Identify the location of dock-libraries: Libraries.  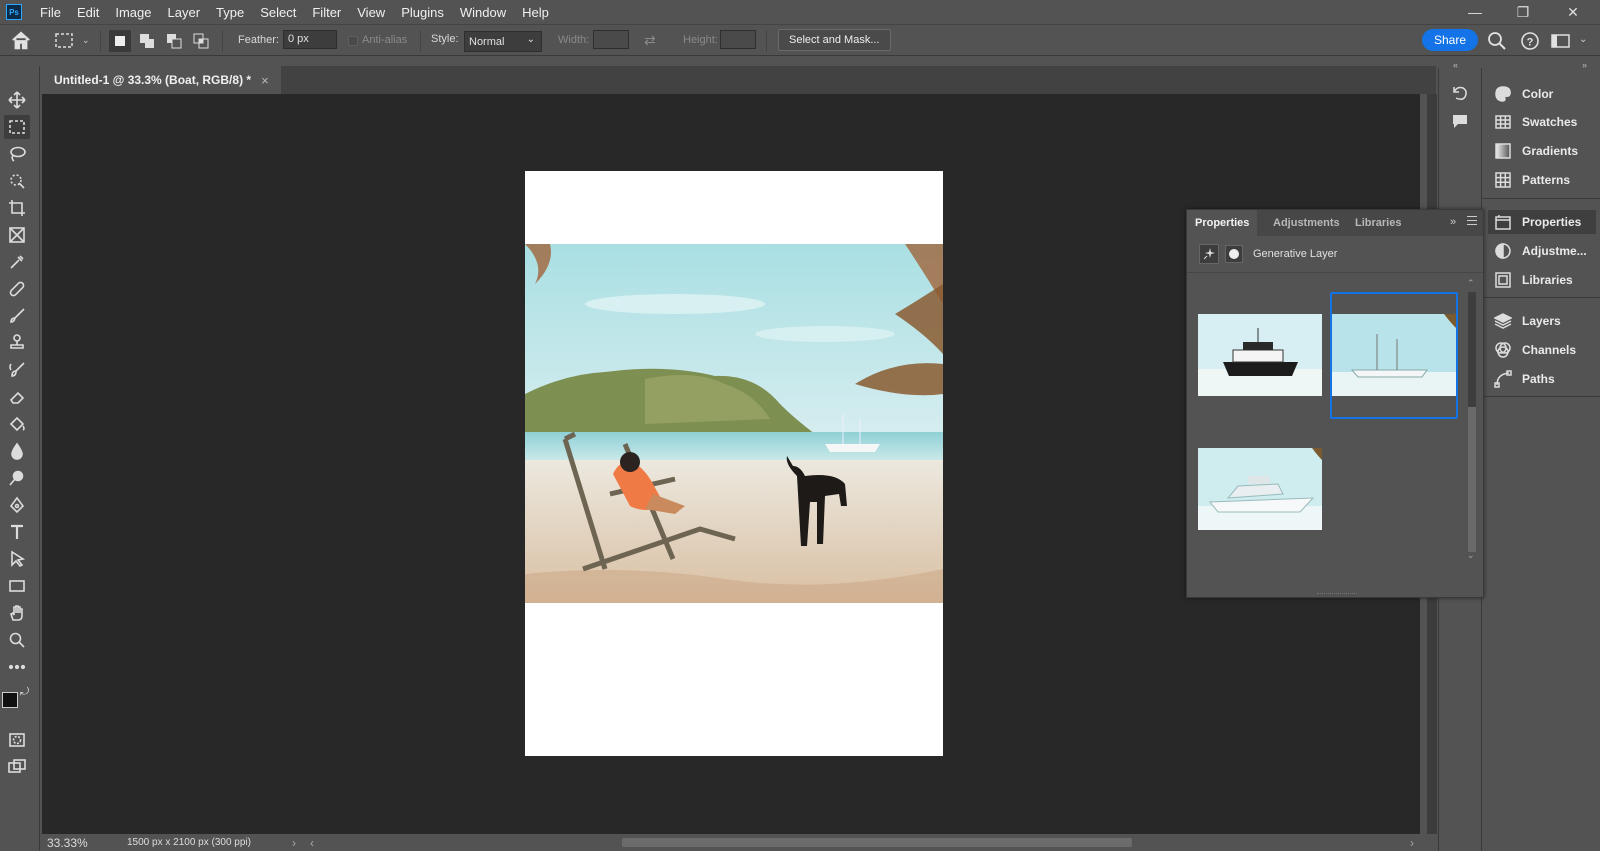
(1542, 280).